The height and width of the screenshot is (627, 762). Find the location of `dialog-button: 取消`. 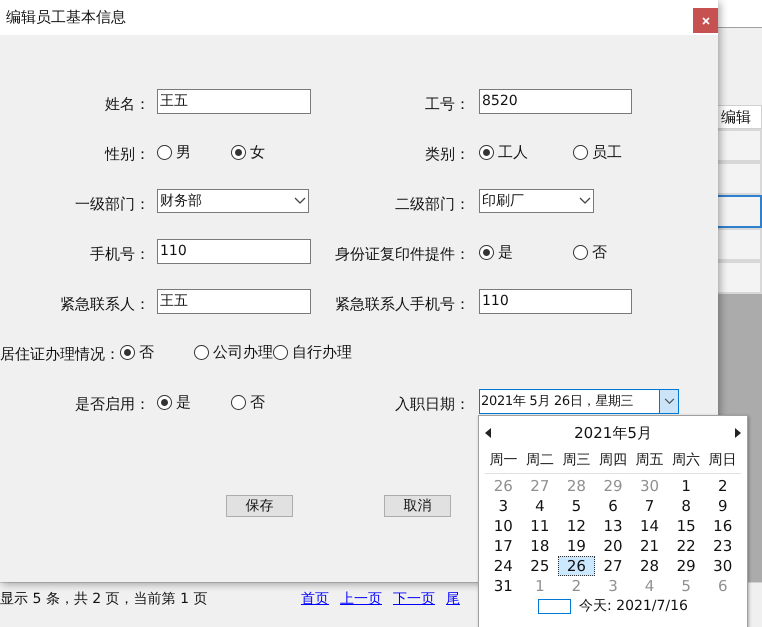

dialog-button: 取消 is located at coordinates (417, 506).